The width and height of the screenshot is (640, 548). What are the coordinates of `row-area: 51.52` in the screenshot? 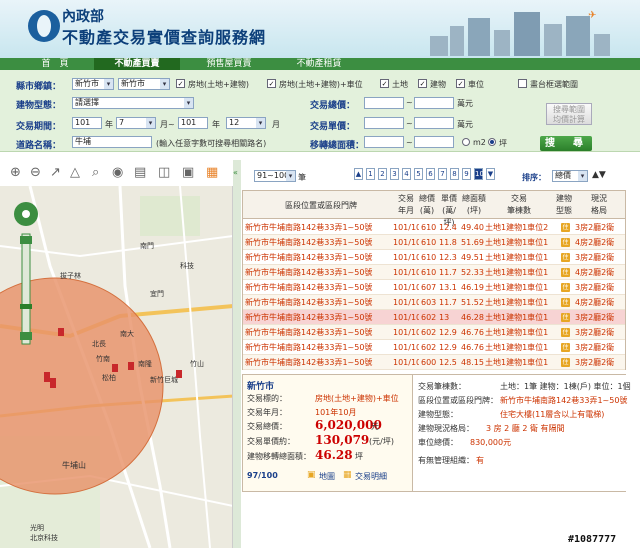 It's located at (472, 302).